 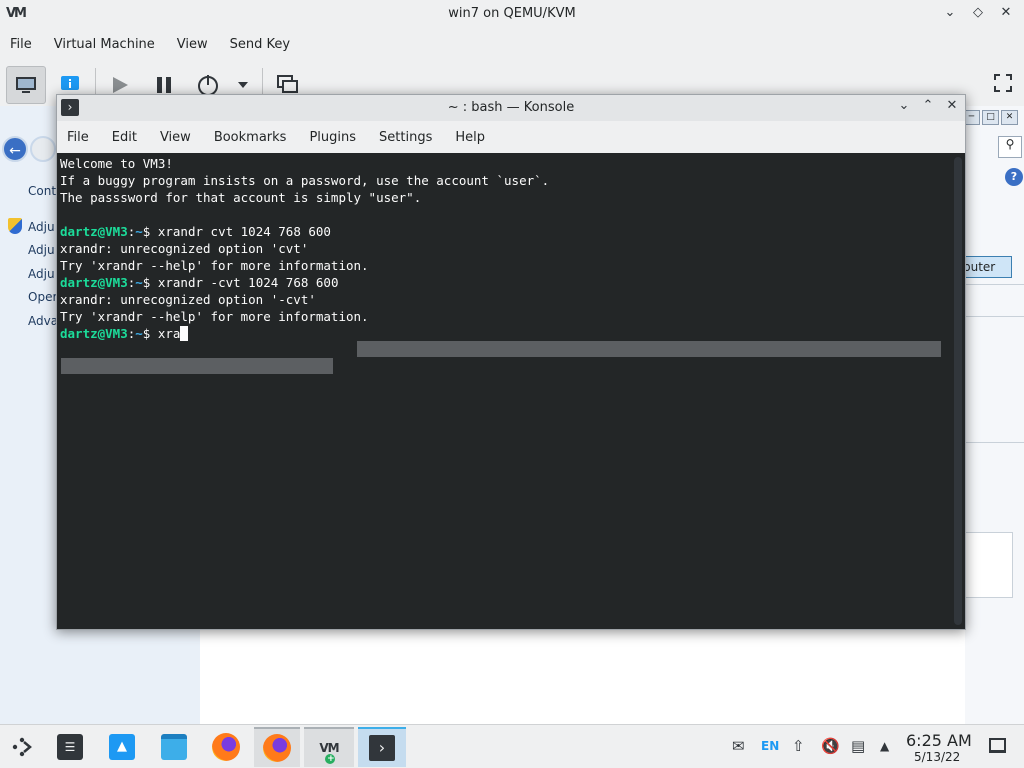 I want to click on prompt-command-input: xra, so click(x=169, y=333).